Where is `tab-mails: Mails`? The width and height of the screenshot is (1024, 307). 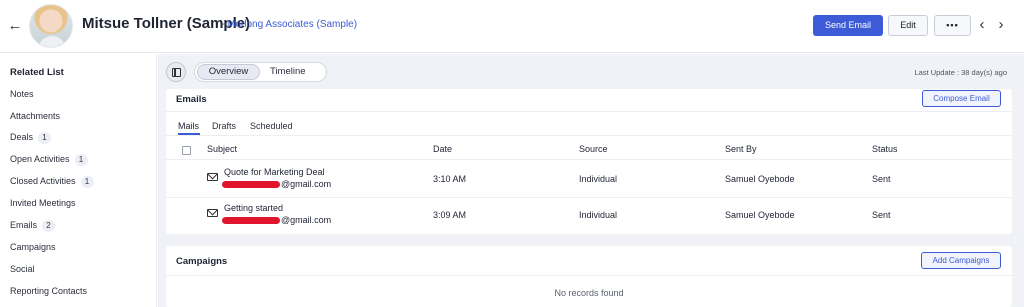
tab-mails: Mails is located at coordinates (188, 126).